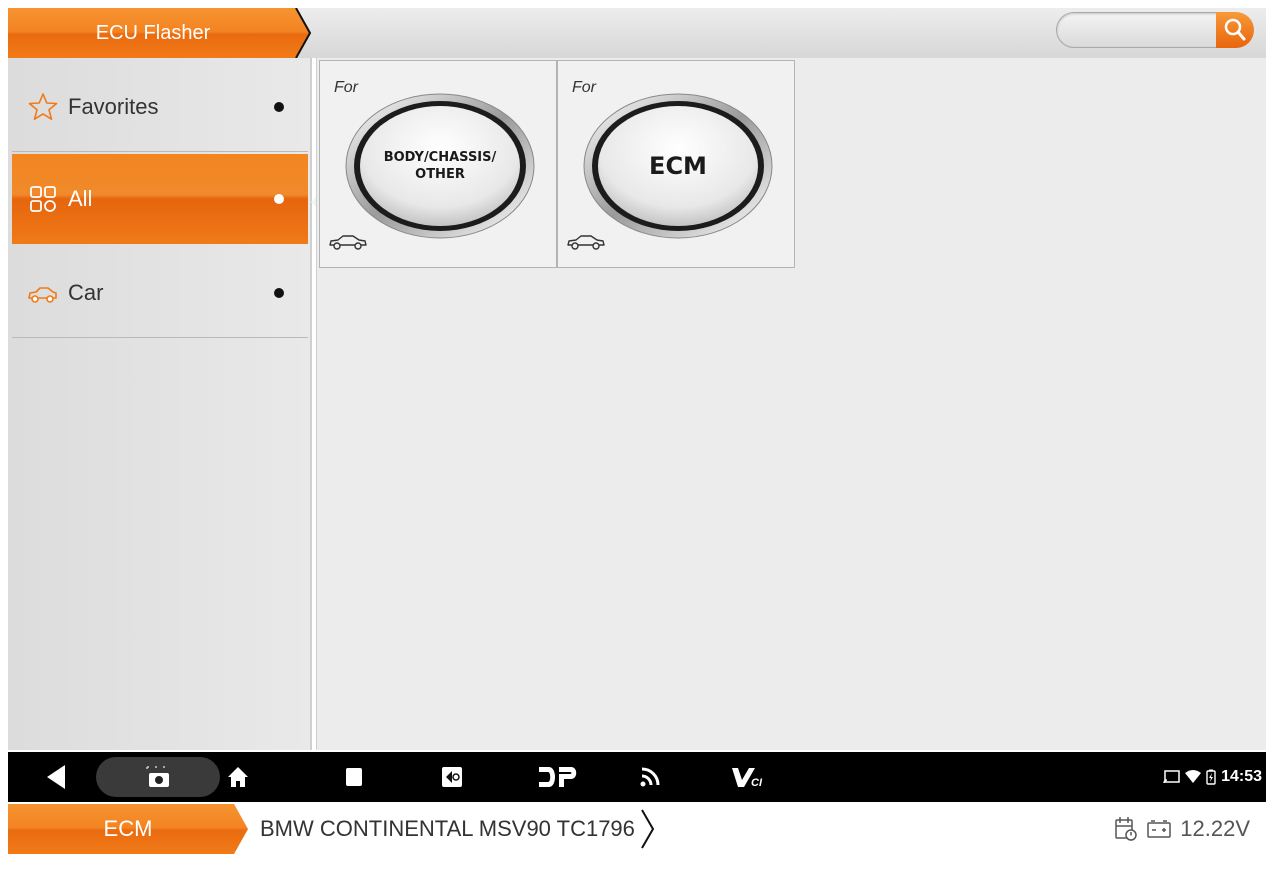  I want to click on vehicle-battery-icon, so click(1159, 829).